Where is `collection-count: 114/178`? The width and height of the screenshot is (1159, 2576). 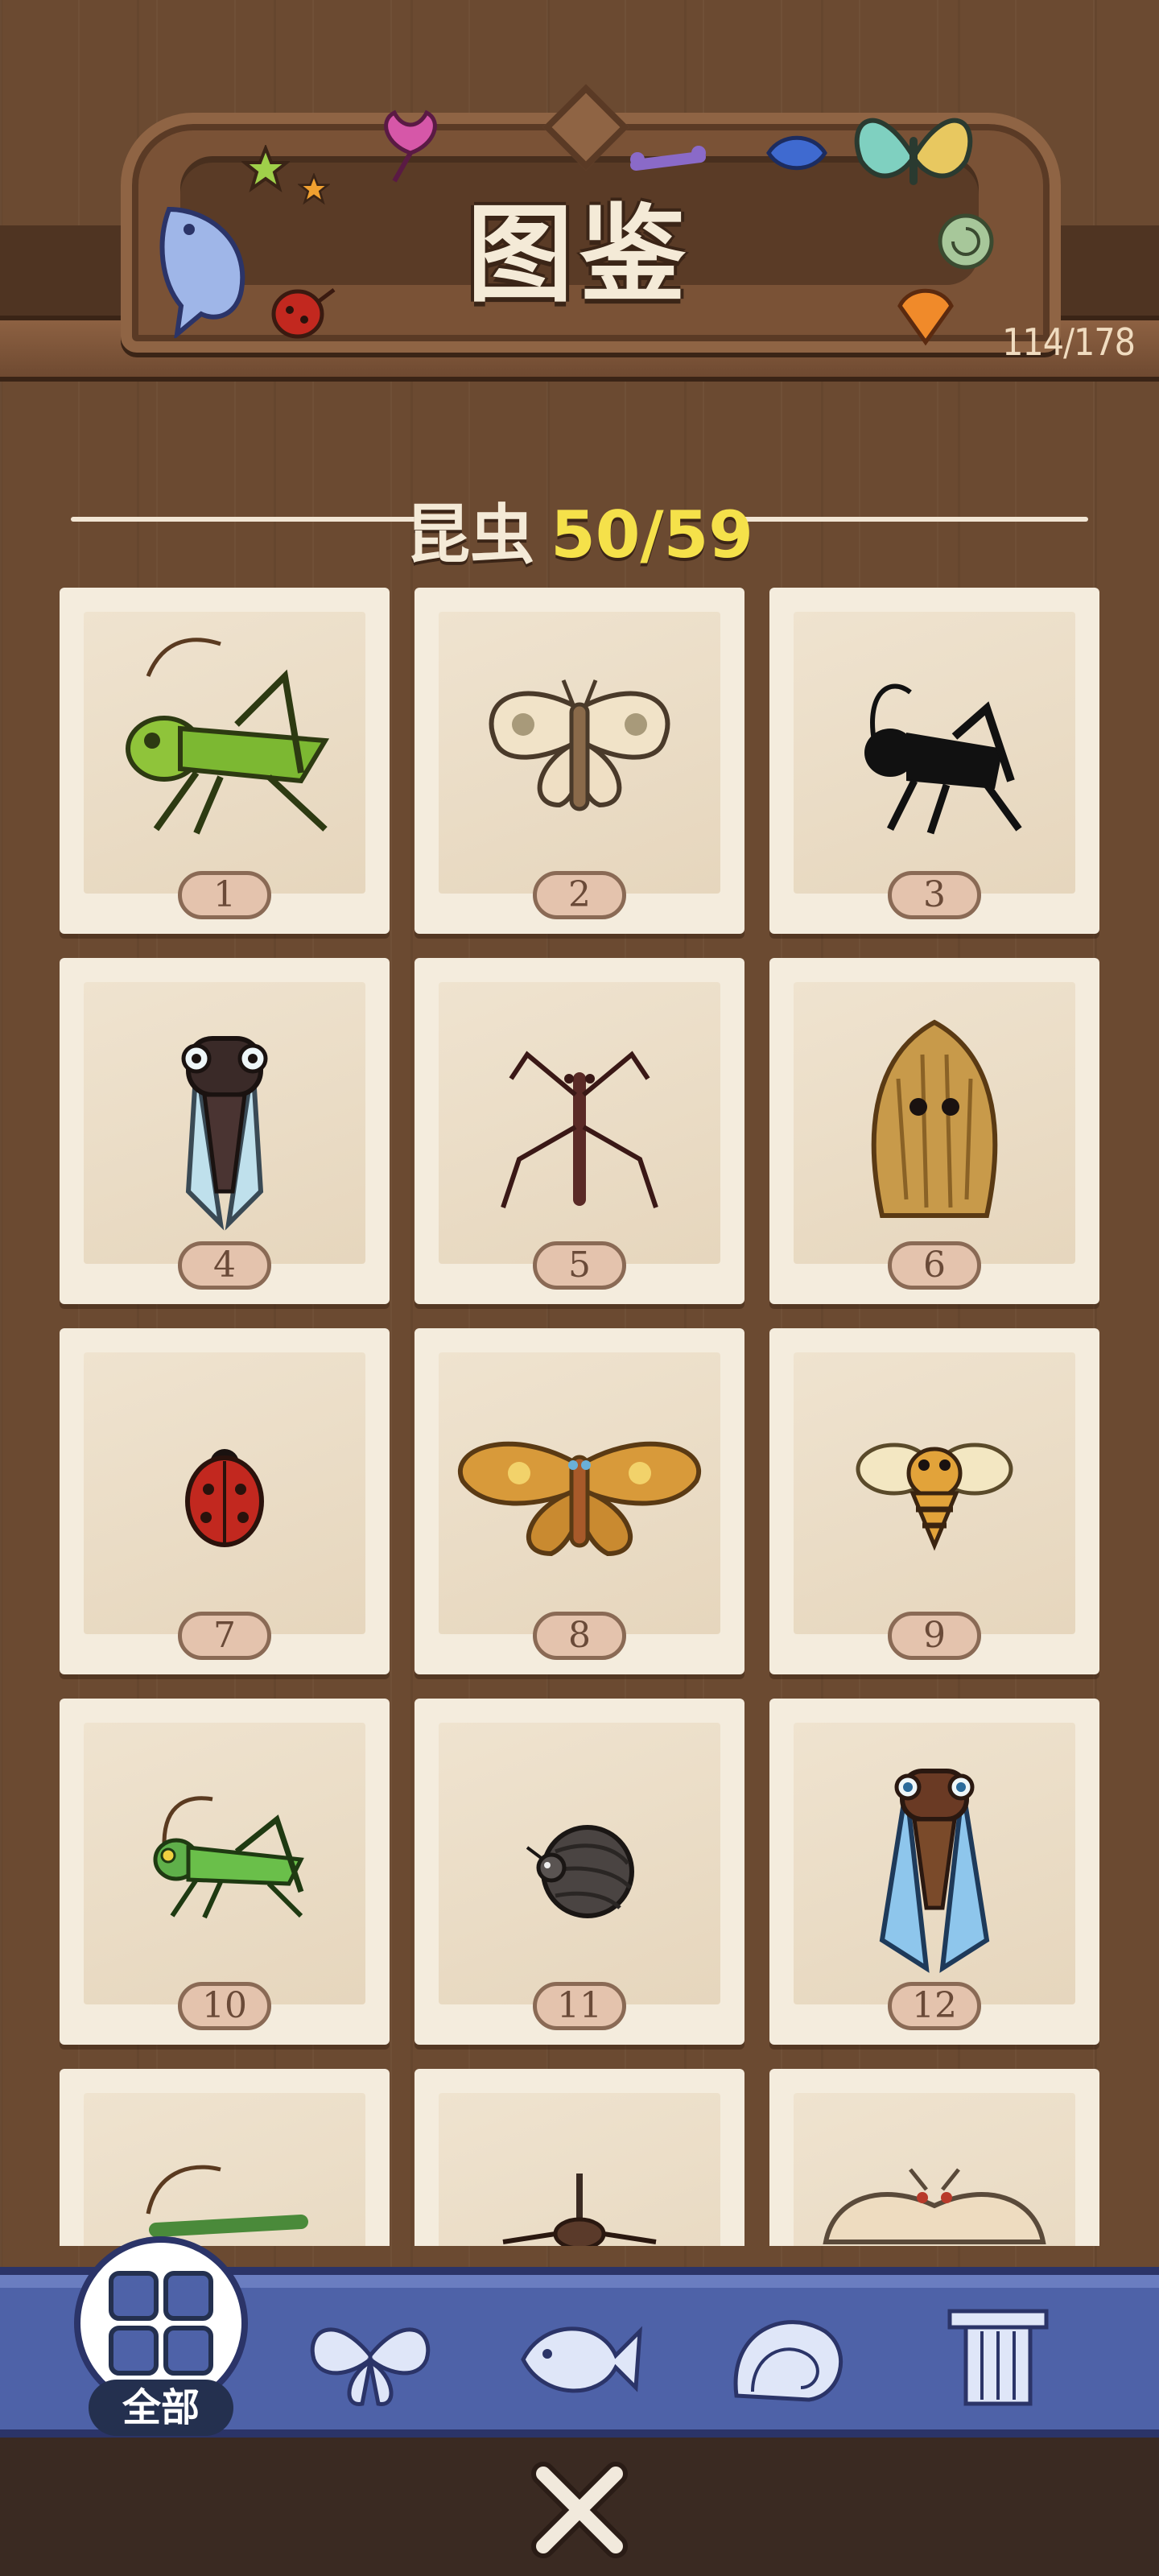 collection-count: 114/178 is located at coordinates (1069, 342).